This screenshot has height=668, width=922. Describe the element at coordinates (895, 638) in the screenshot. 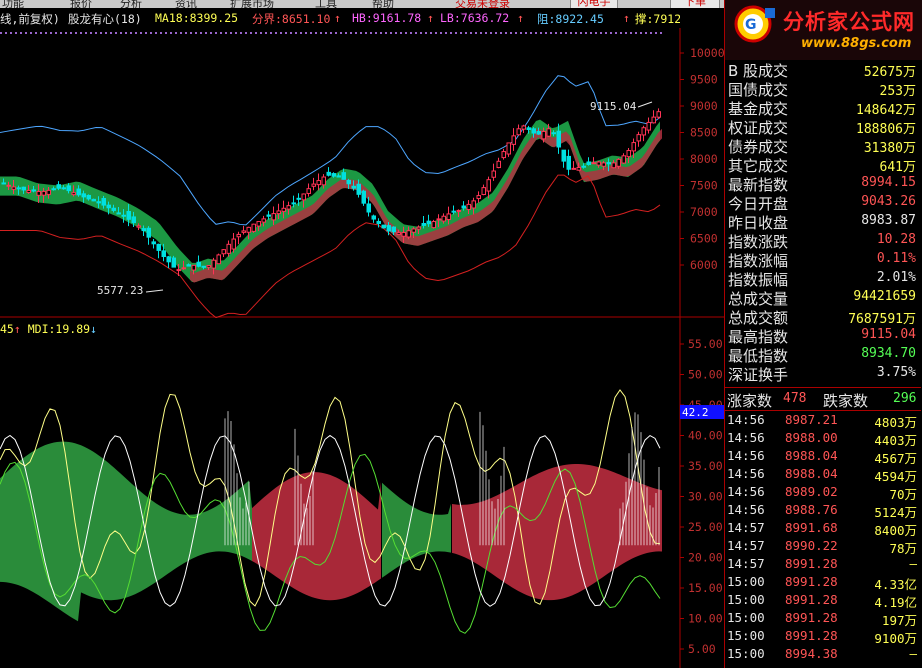

I see `tick-volume: 9100万` at that location.